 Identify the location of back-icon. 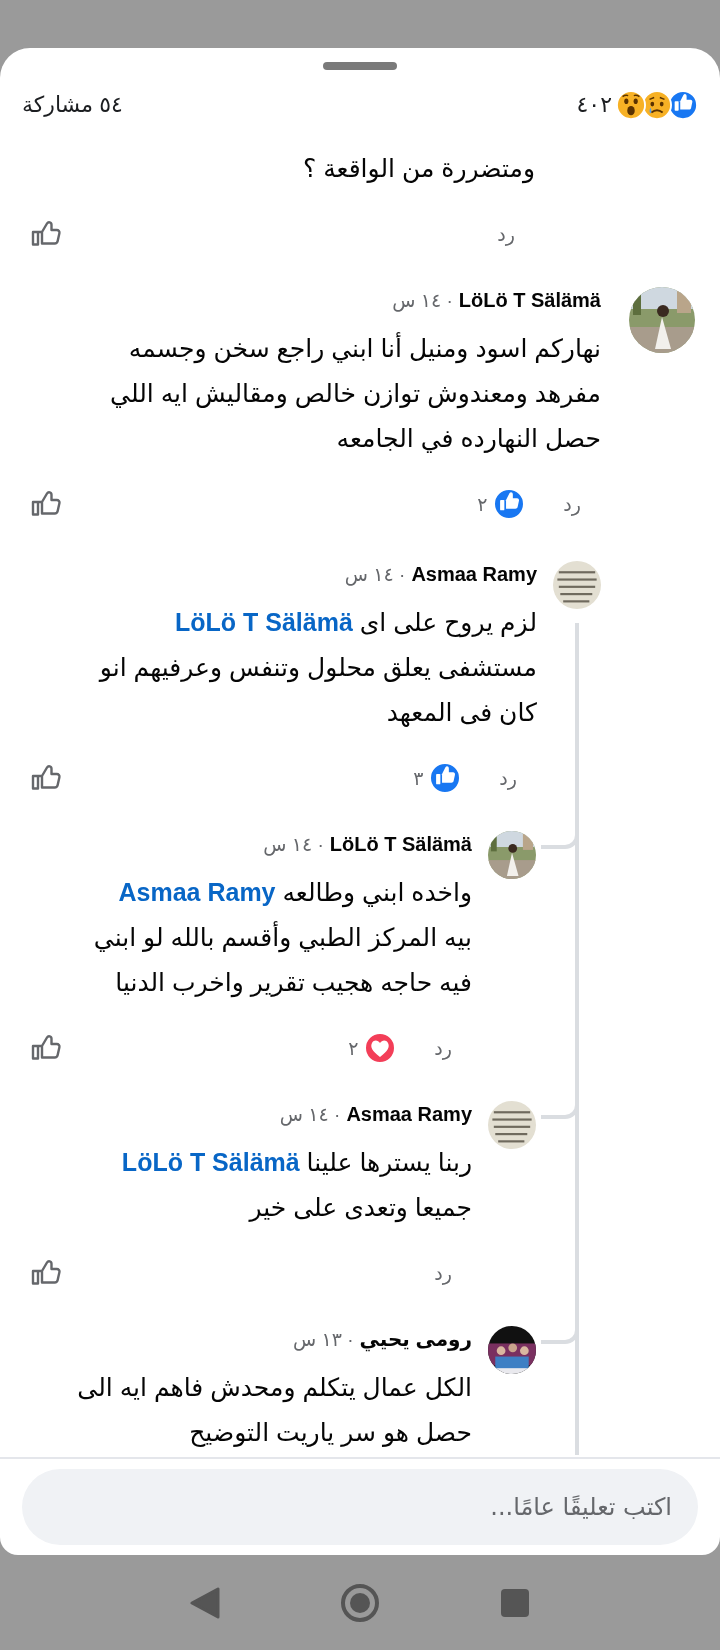
(205, 1602).